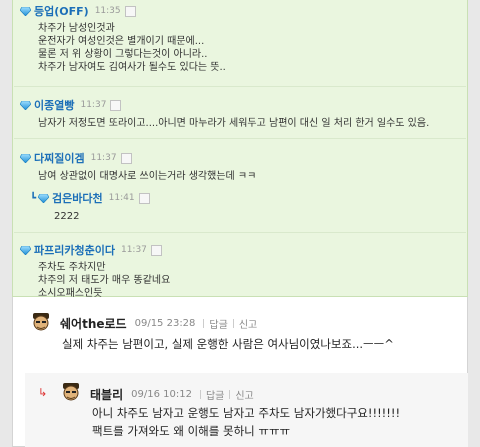  Describe the element at coordinates (61, 11) in the screenshot. I see `chat-nickname: 등업(OFF)` at that location.